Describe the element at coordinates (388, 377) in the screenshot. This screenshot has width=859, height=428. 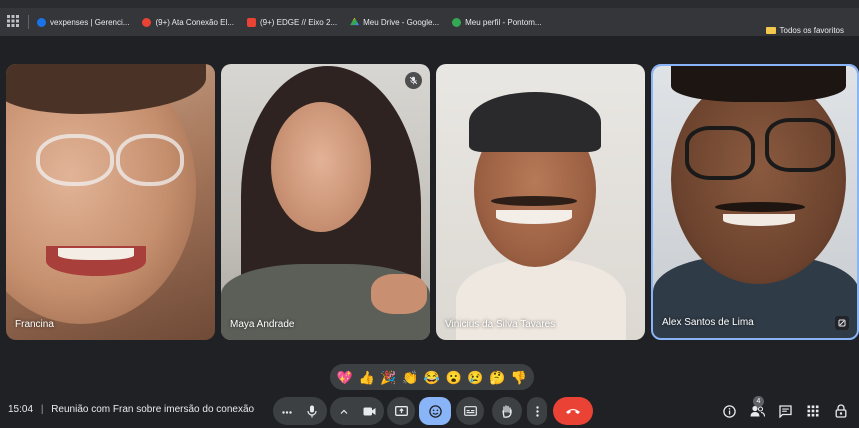
I see `reaction-party: 🎉` at that location.